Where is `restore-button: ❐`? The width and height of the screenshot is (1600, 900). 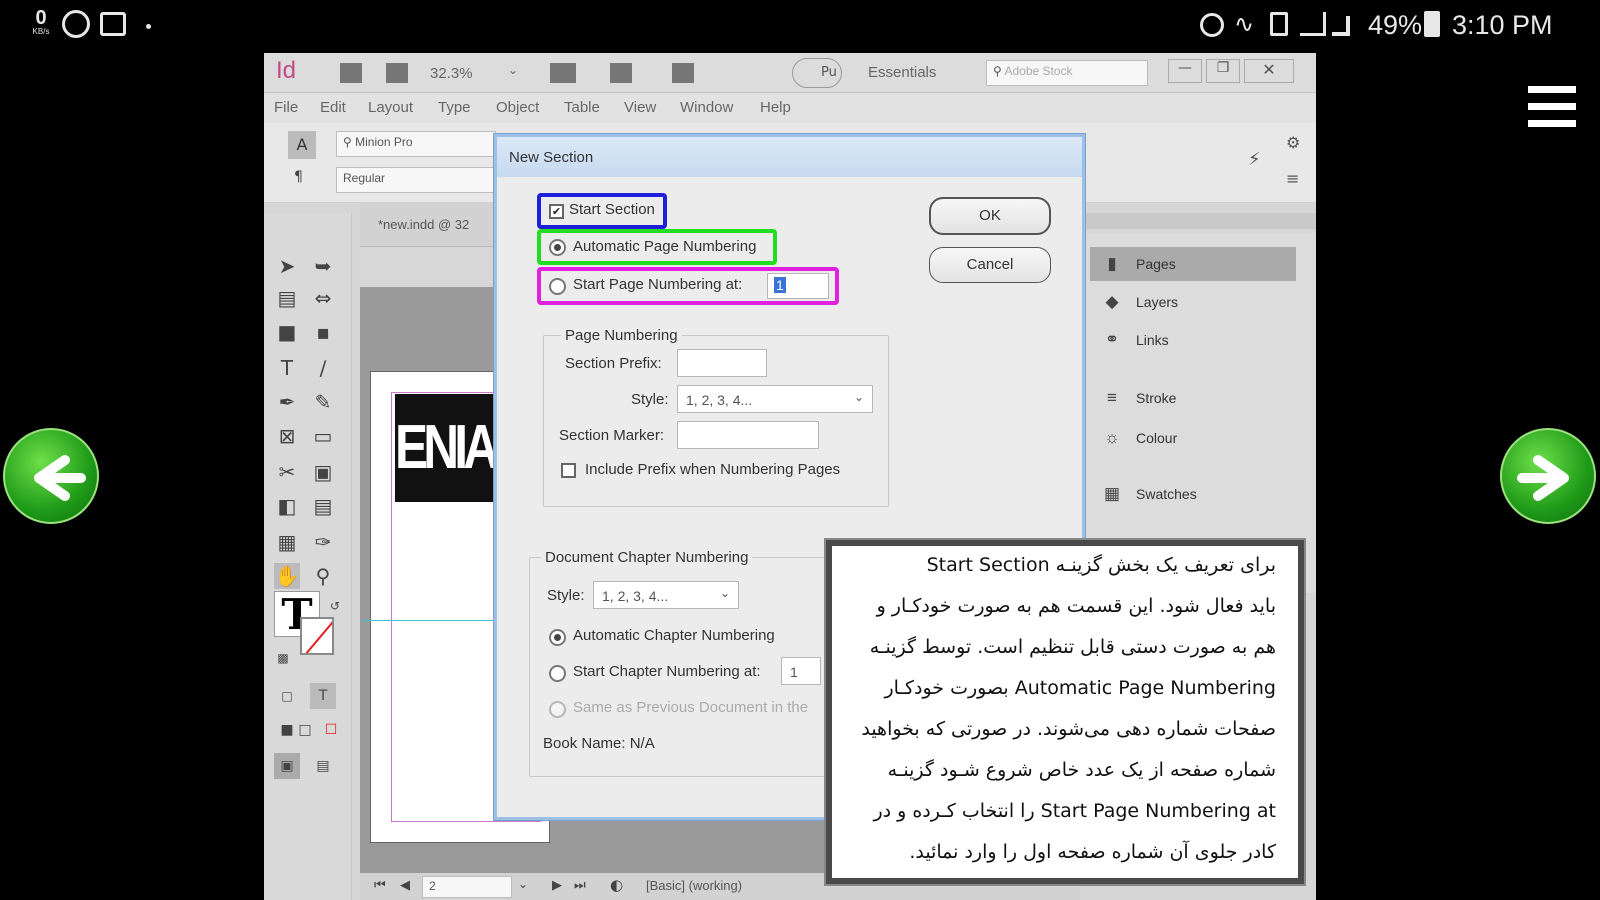
restore-button: ❐ is located at coordinates (1223, 71).